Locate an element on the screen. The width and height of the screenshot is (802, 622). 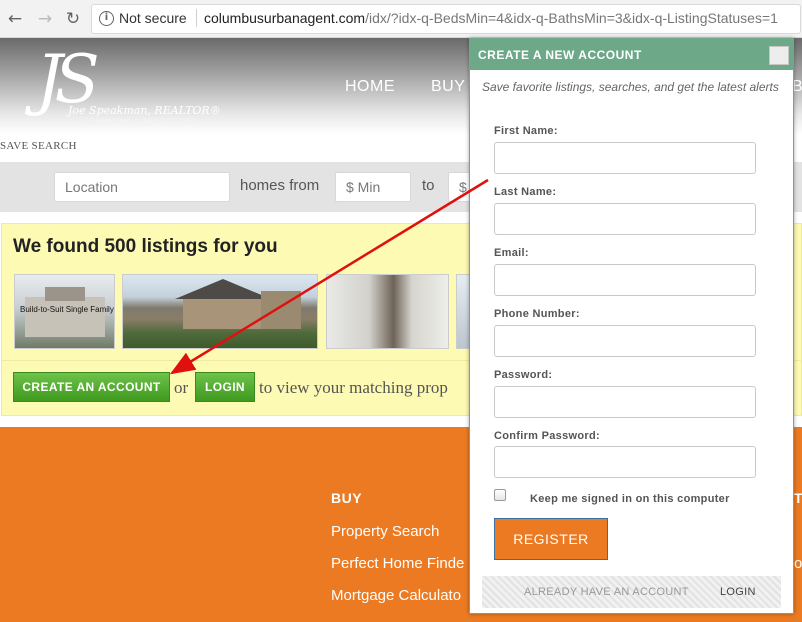
annotation-arrow is located at coordinates (329, 276).